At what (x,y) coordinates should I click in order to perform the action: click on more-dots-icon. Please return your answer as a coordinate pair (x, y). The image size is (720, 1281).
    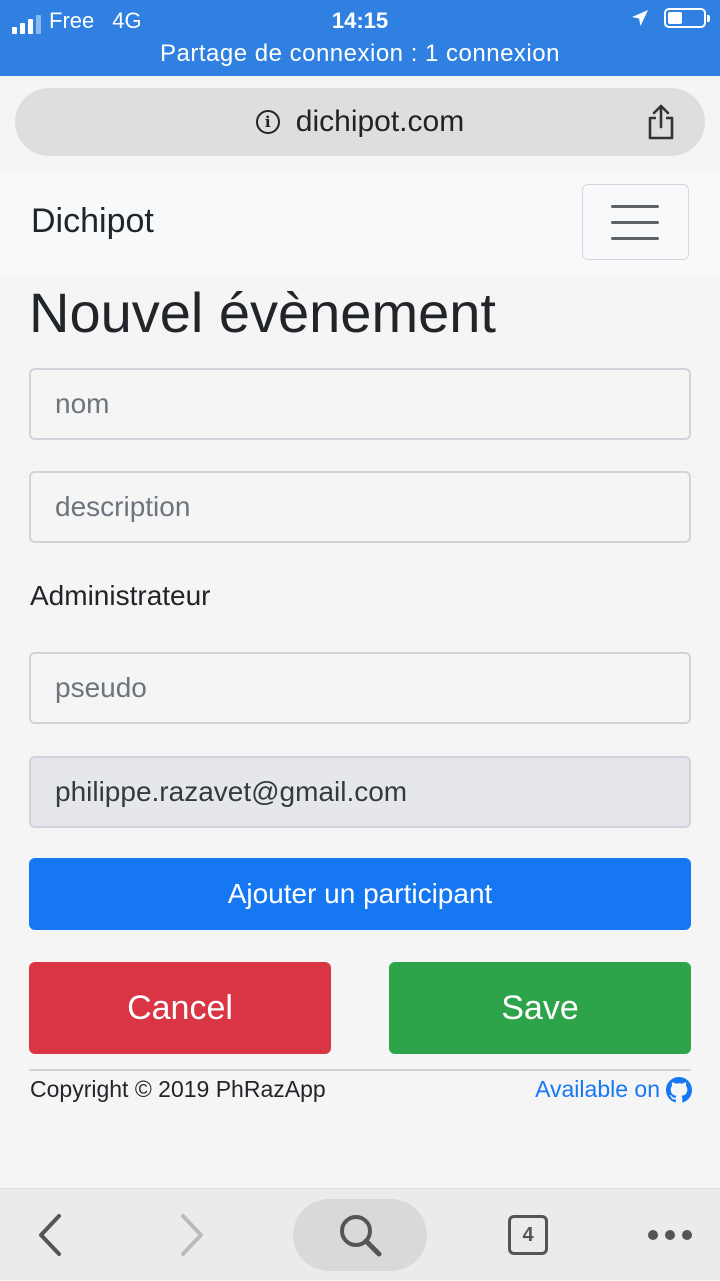
    Looking at the image, I should click on (670, 1235).